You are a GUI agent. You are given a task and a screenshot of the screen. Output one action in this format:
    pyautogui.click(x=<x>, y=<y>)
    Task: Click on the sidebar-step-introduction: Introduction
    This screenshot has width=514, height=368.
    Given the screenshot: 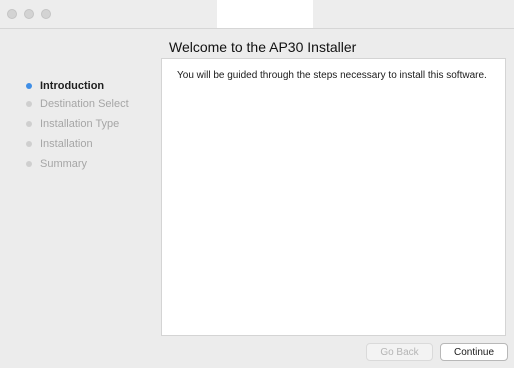 What is the action you would take?
    pyautogui.click(x=65, y=86)
    